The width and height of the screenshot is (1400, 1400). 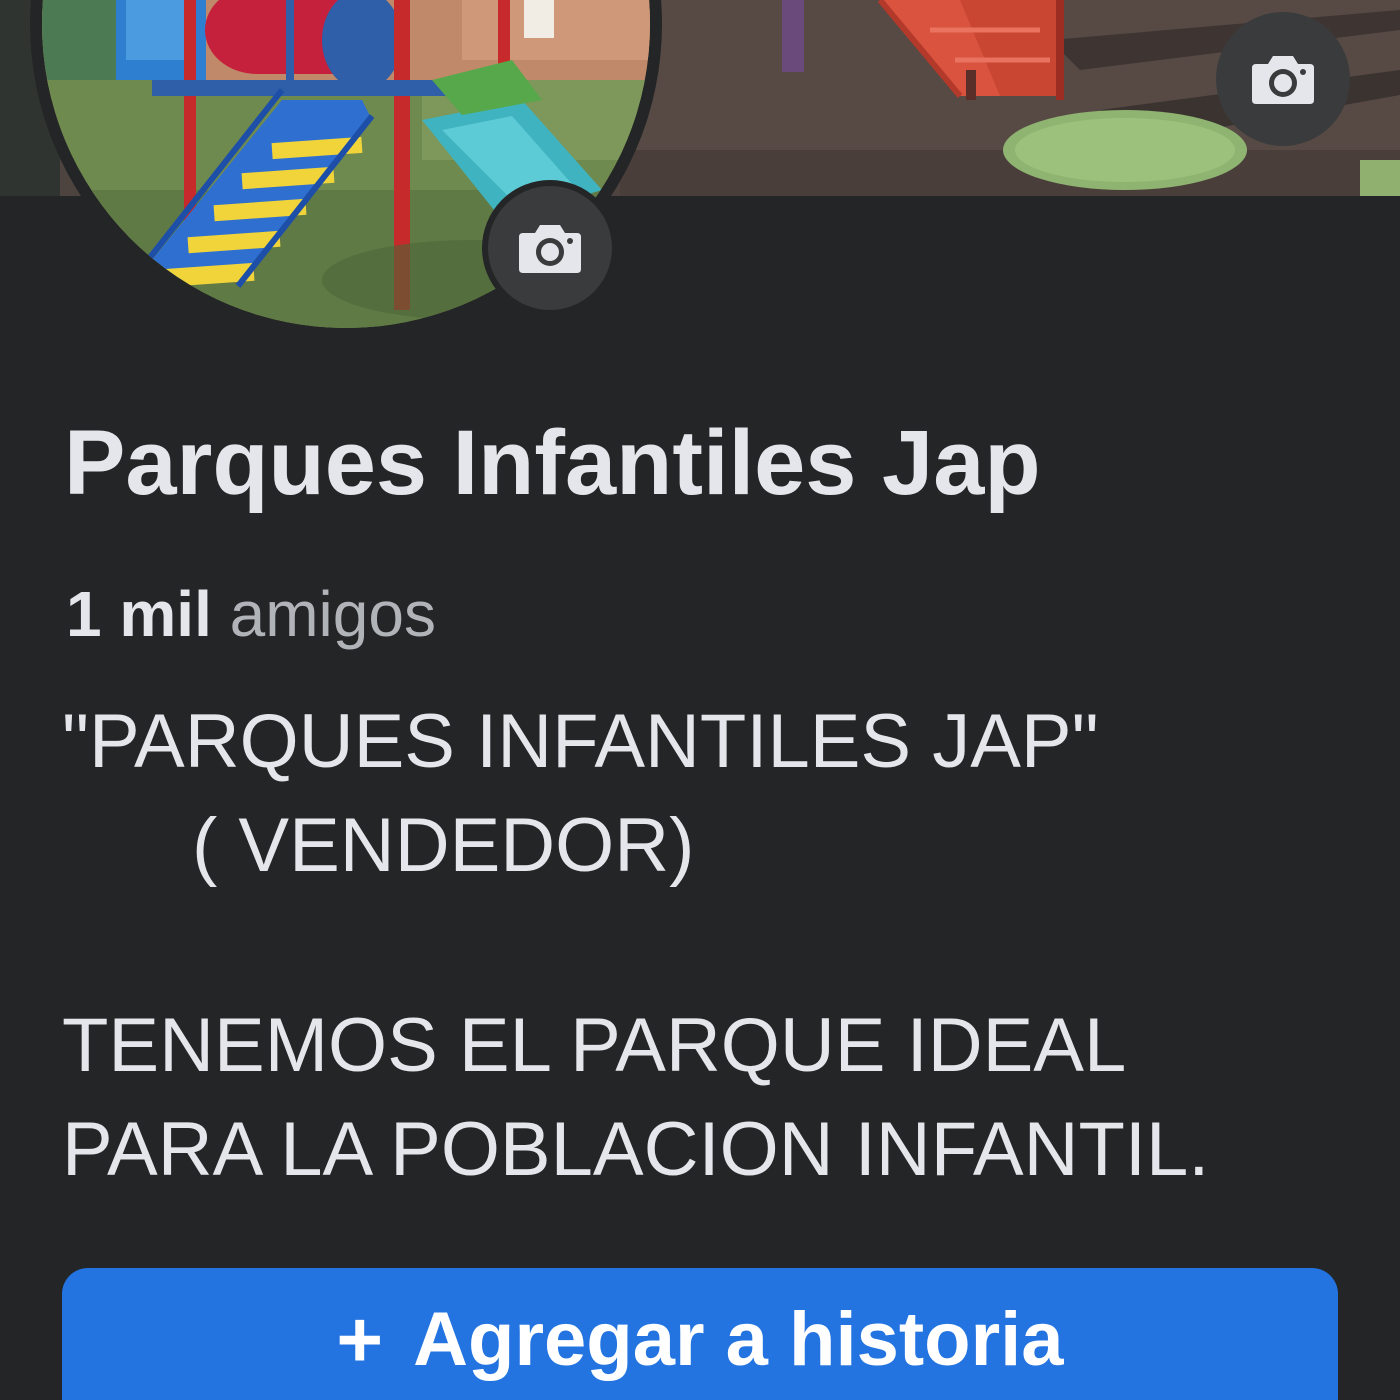 I want to click on bio-line: "PARQUES INFANTILES JAP", so click(x=580, y=741).